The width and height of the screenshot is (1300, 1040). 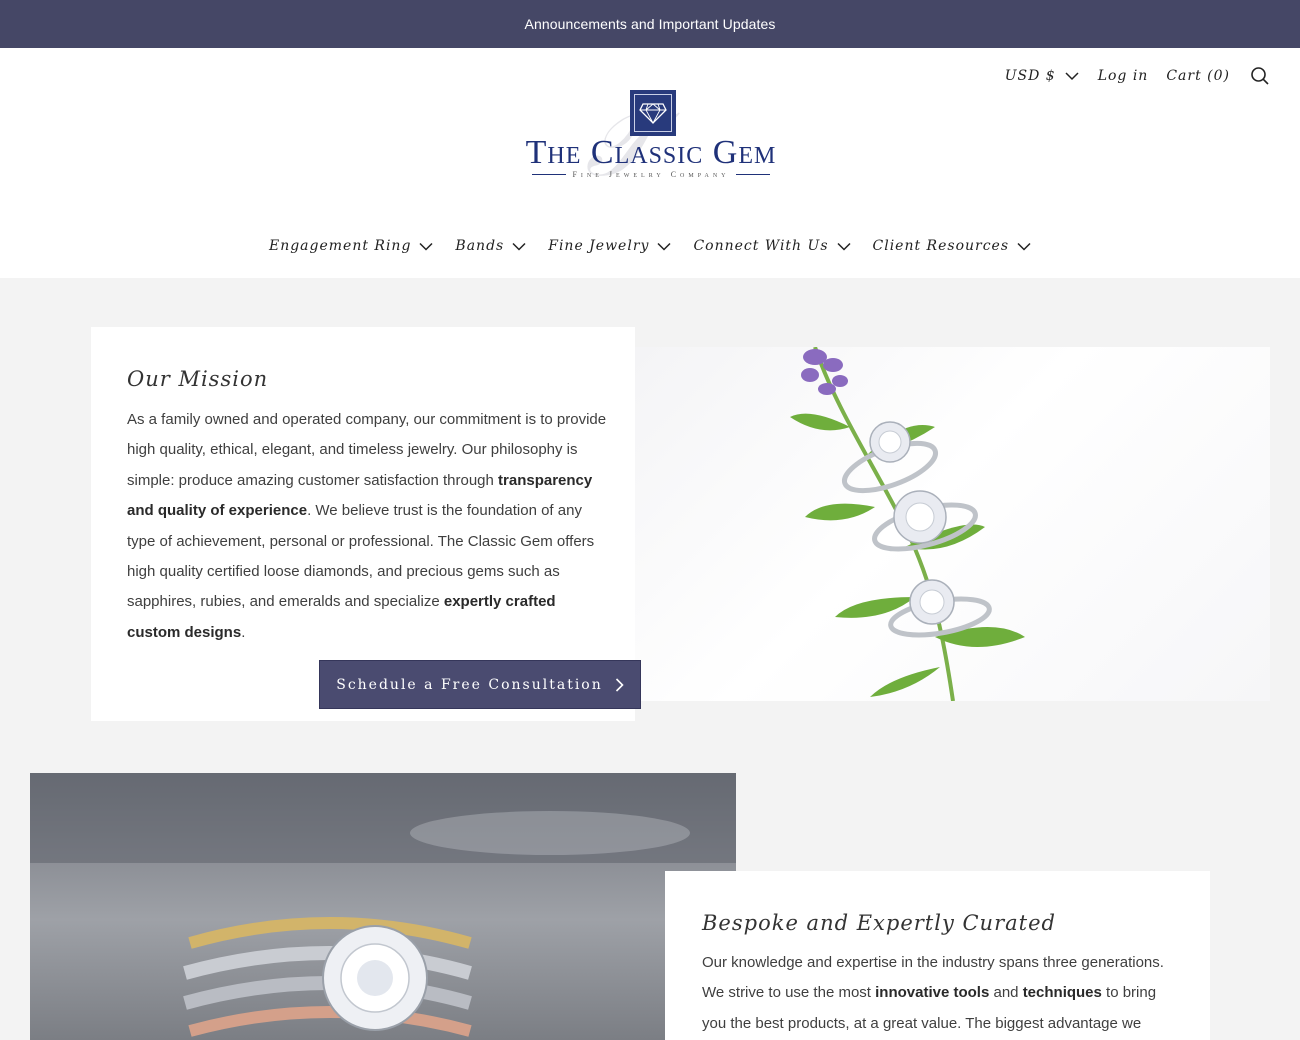 What do you see at coordinates (879, 923) in the screenshot?
I see `bespoke-title: Bespoke and Expertly Curated` at bounding box center [879, 923].